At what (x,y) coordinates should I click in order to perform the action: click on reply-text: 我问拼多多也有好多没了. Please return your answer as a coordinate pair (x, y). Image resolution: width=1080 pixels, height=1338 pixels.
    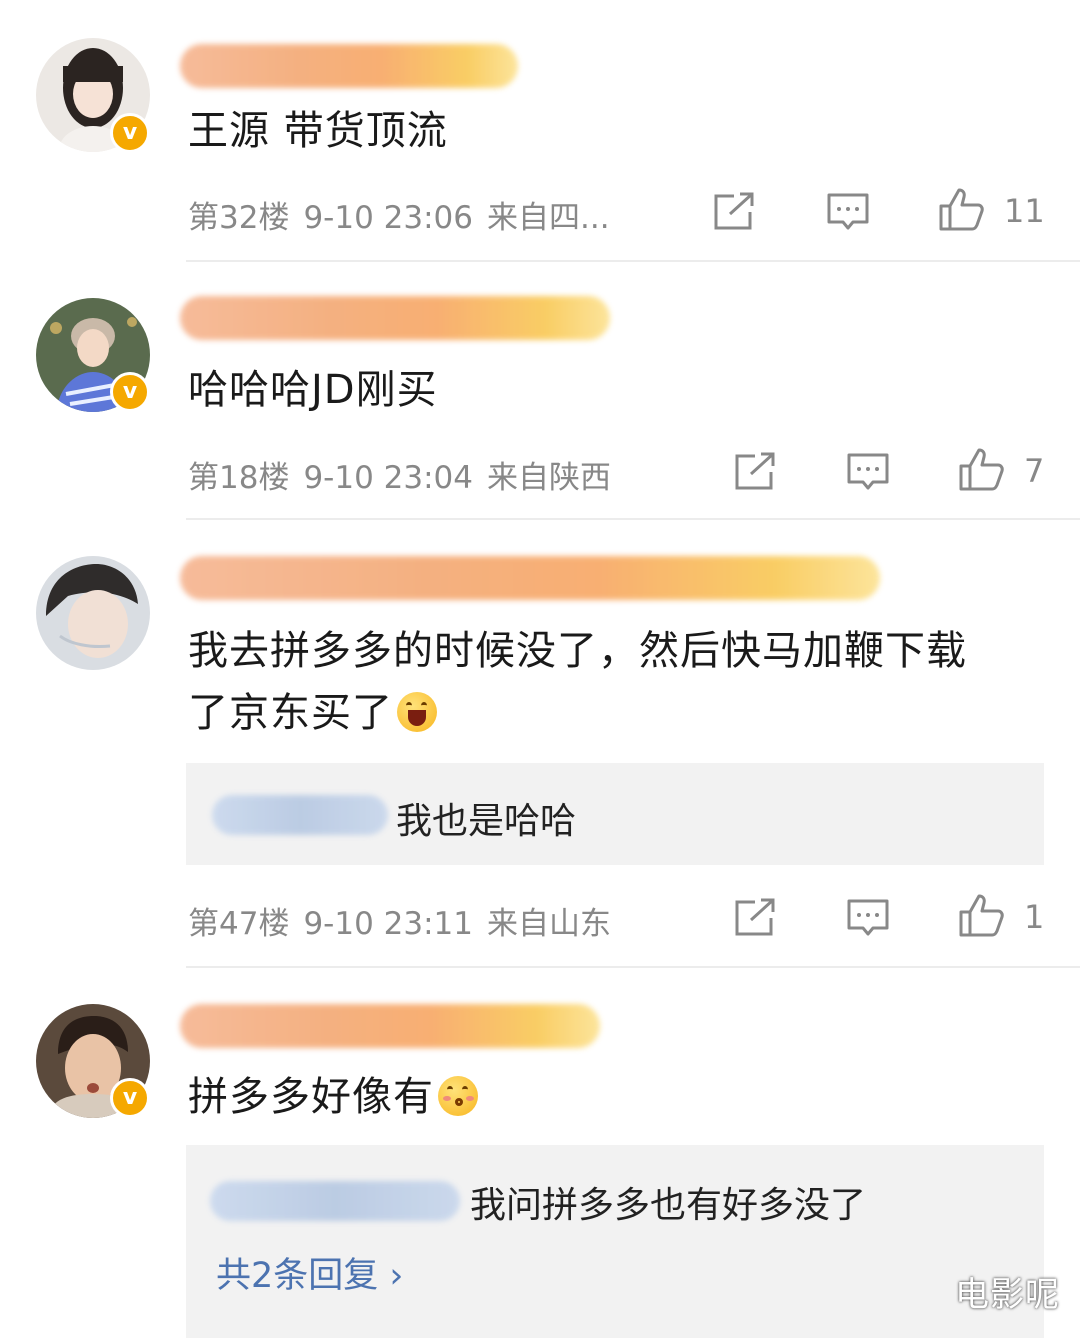
    Looking at the image, I should click on (668, 1205).